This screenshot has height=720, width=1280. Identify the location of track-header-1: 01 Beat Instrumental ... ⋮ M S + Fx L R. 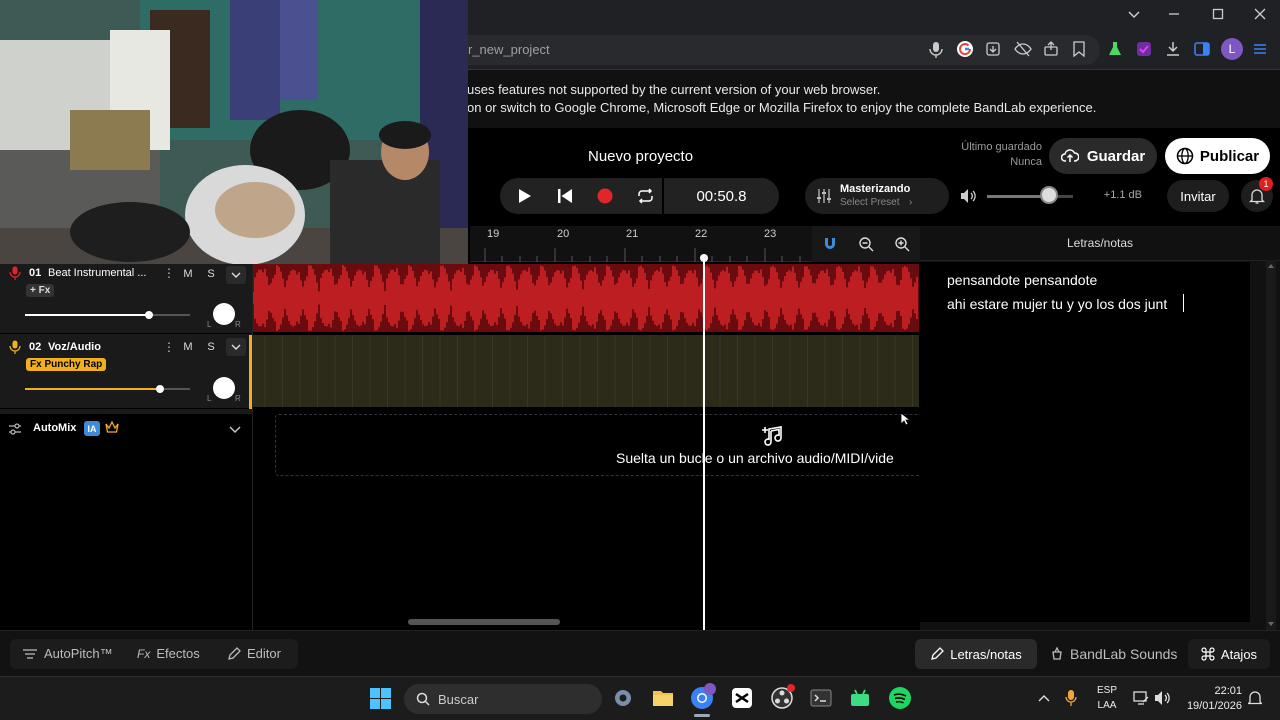
(126, 299).